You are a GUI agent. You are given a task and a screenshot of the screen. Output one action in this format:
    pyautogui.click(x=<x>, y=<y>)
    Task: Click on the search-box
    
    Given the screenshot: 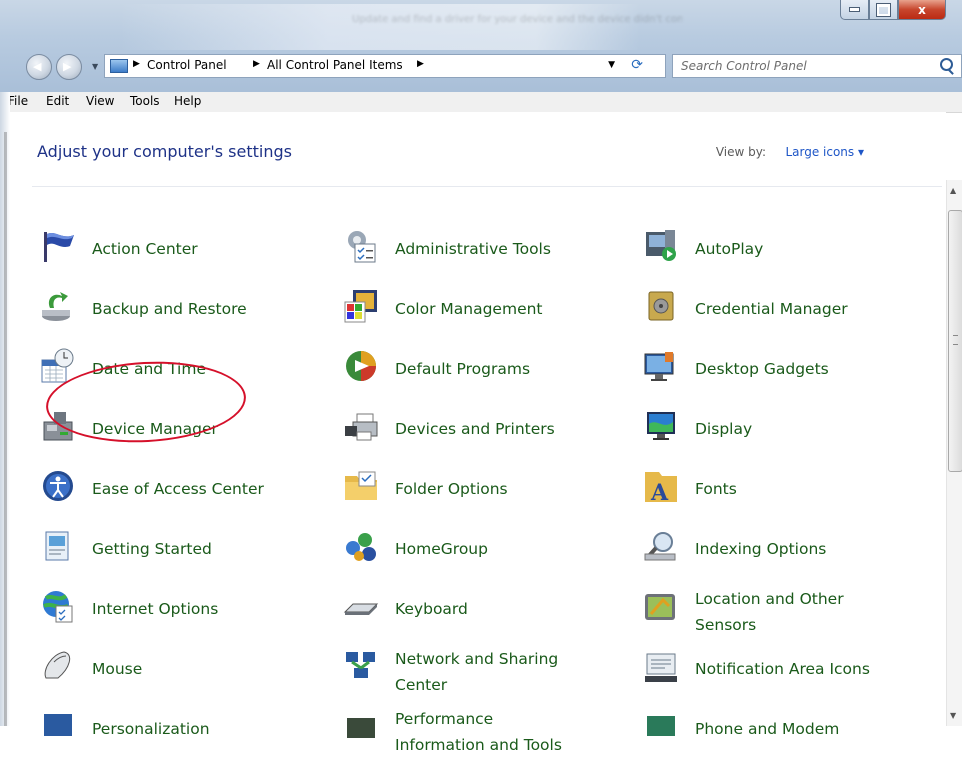 What is the action you would take?
    pyautogui.click(x=817, y=66)
    